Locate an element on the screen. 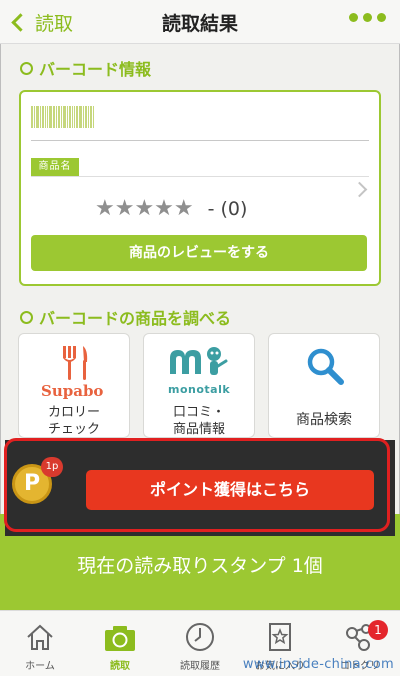 Image resolution: width=400 pixels, height=676 pixels. bookmark-star-icon is located at coordinates (280, 637).